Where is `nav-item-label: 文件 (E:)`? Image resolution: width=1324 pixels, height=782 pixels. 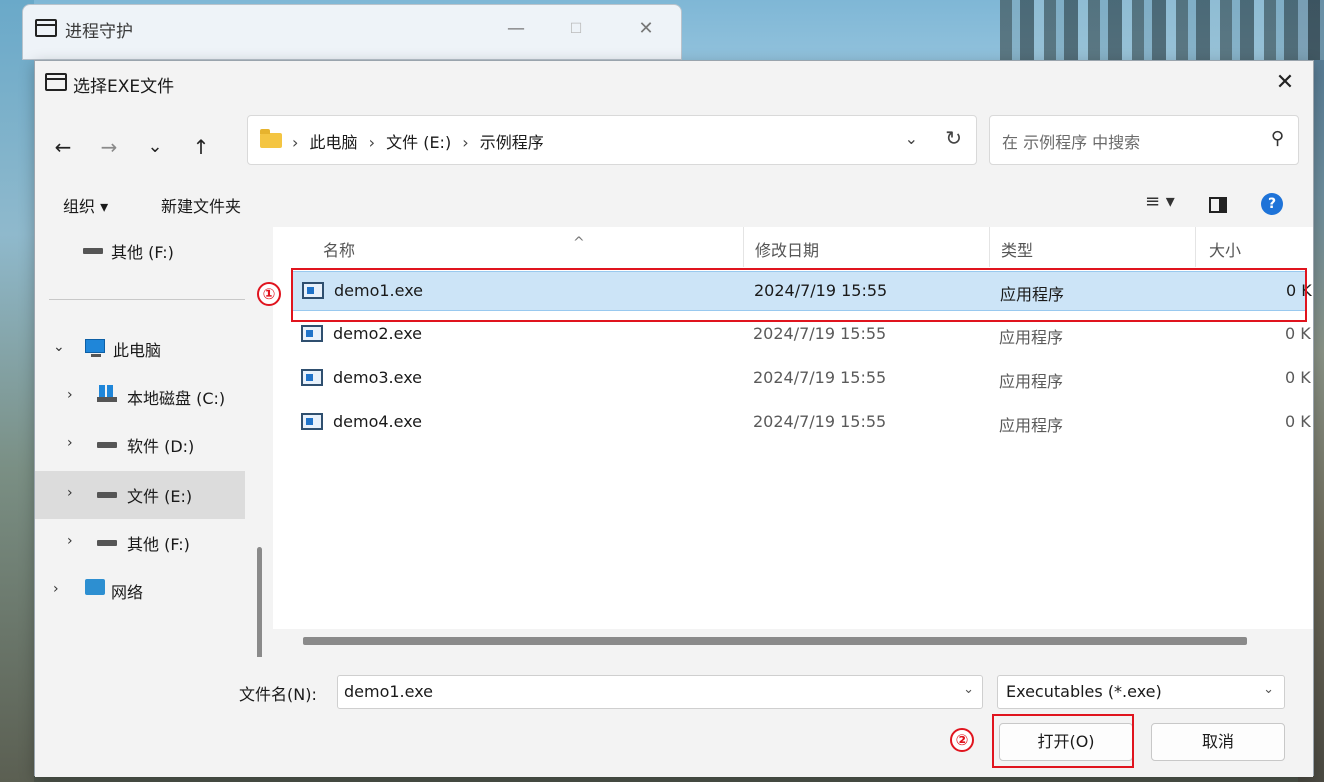
nav-item-label: 文件 (E:) is located at coordinates (160, 496).